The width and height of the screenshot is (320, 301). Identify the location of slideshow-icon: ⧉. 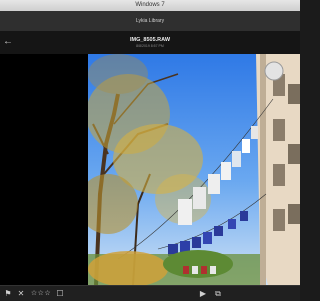
(218, 293).